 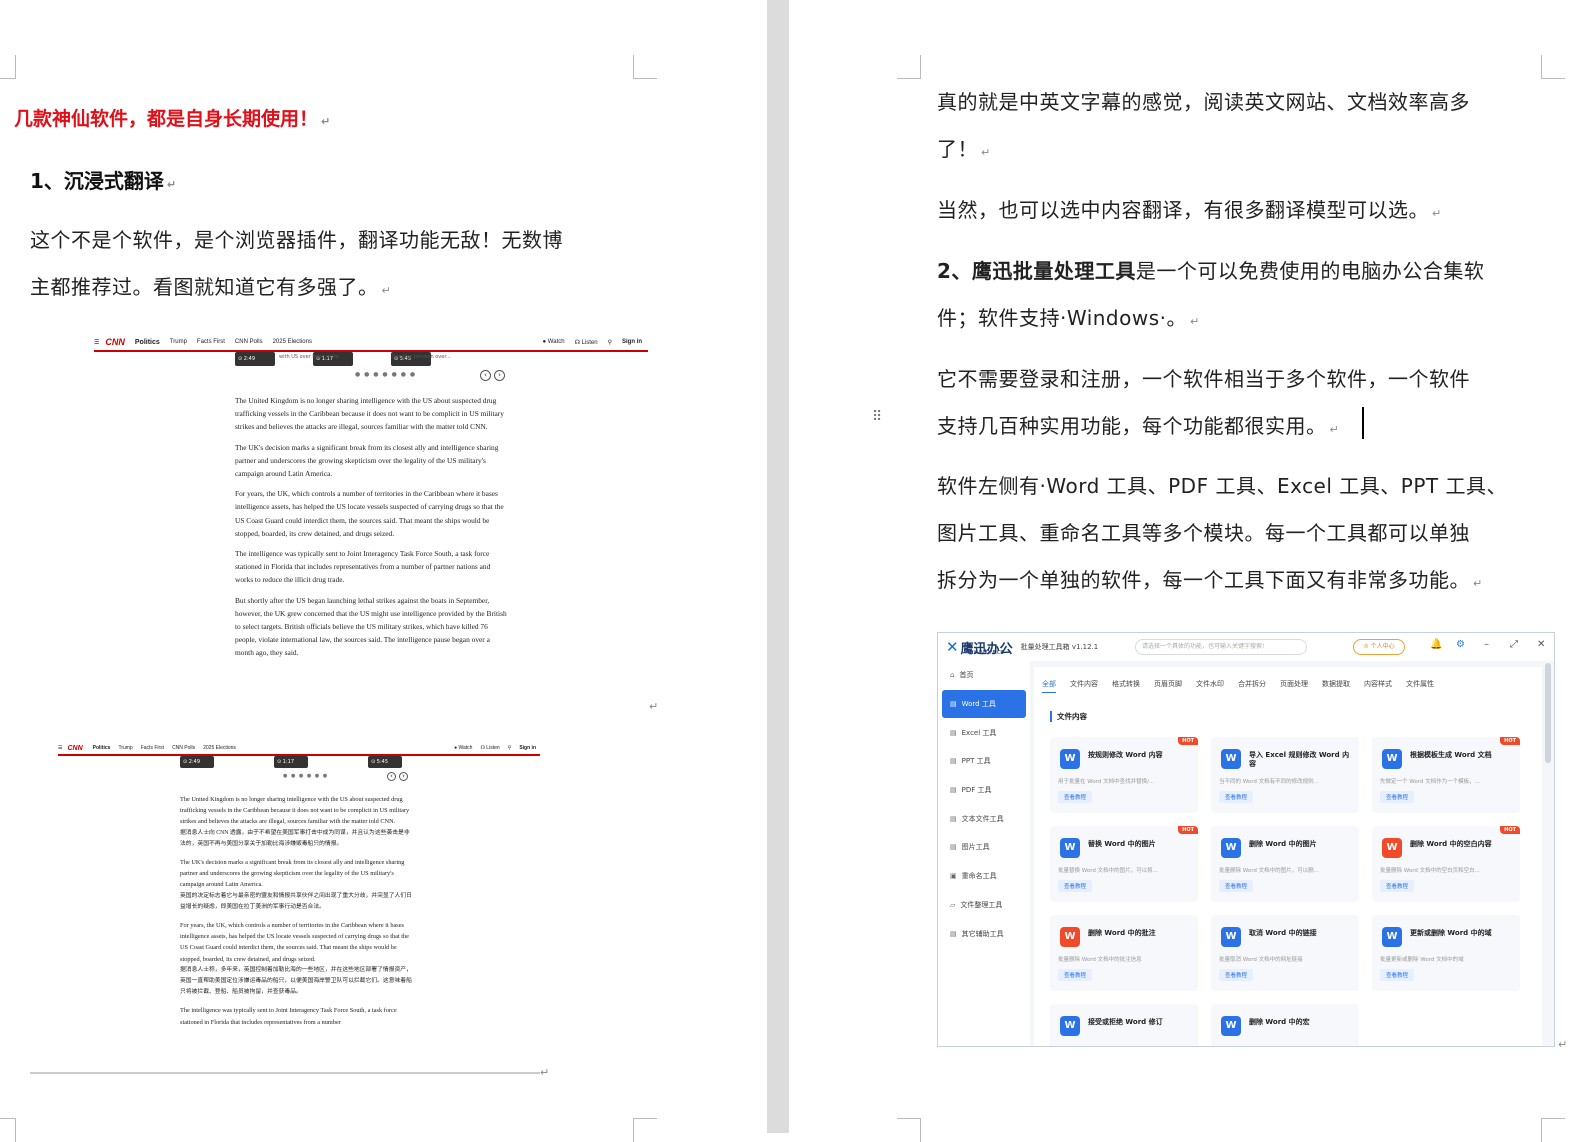 I want to click on sidebar-item: ▱ 文件整理工具, so click(x=984, y=905).